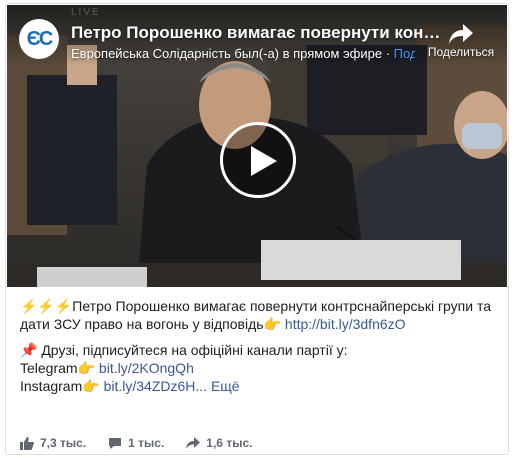  I want to click on lightning-emoji: ⚡⚡⚡, so click(46, 306).